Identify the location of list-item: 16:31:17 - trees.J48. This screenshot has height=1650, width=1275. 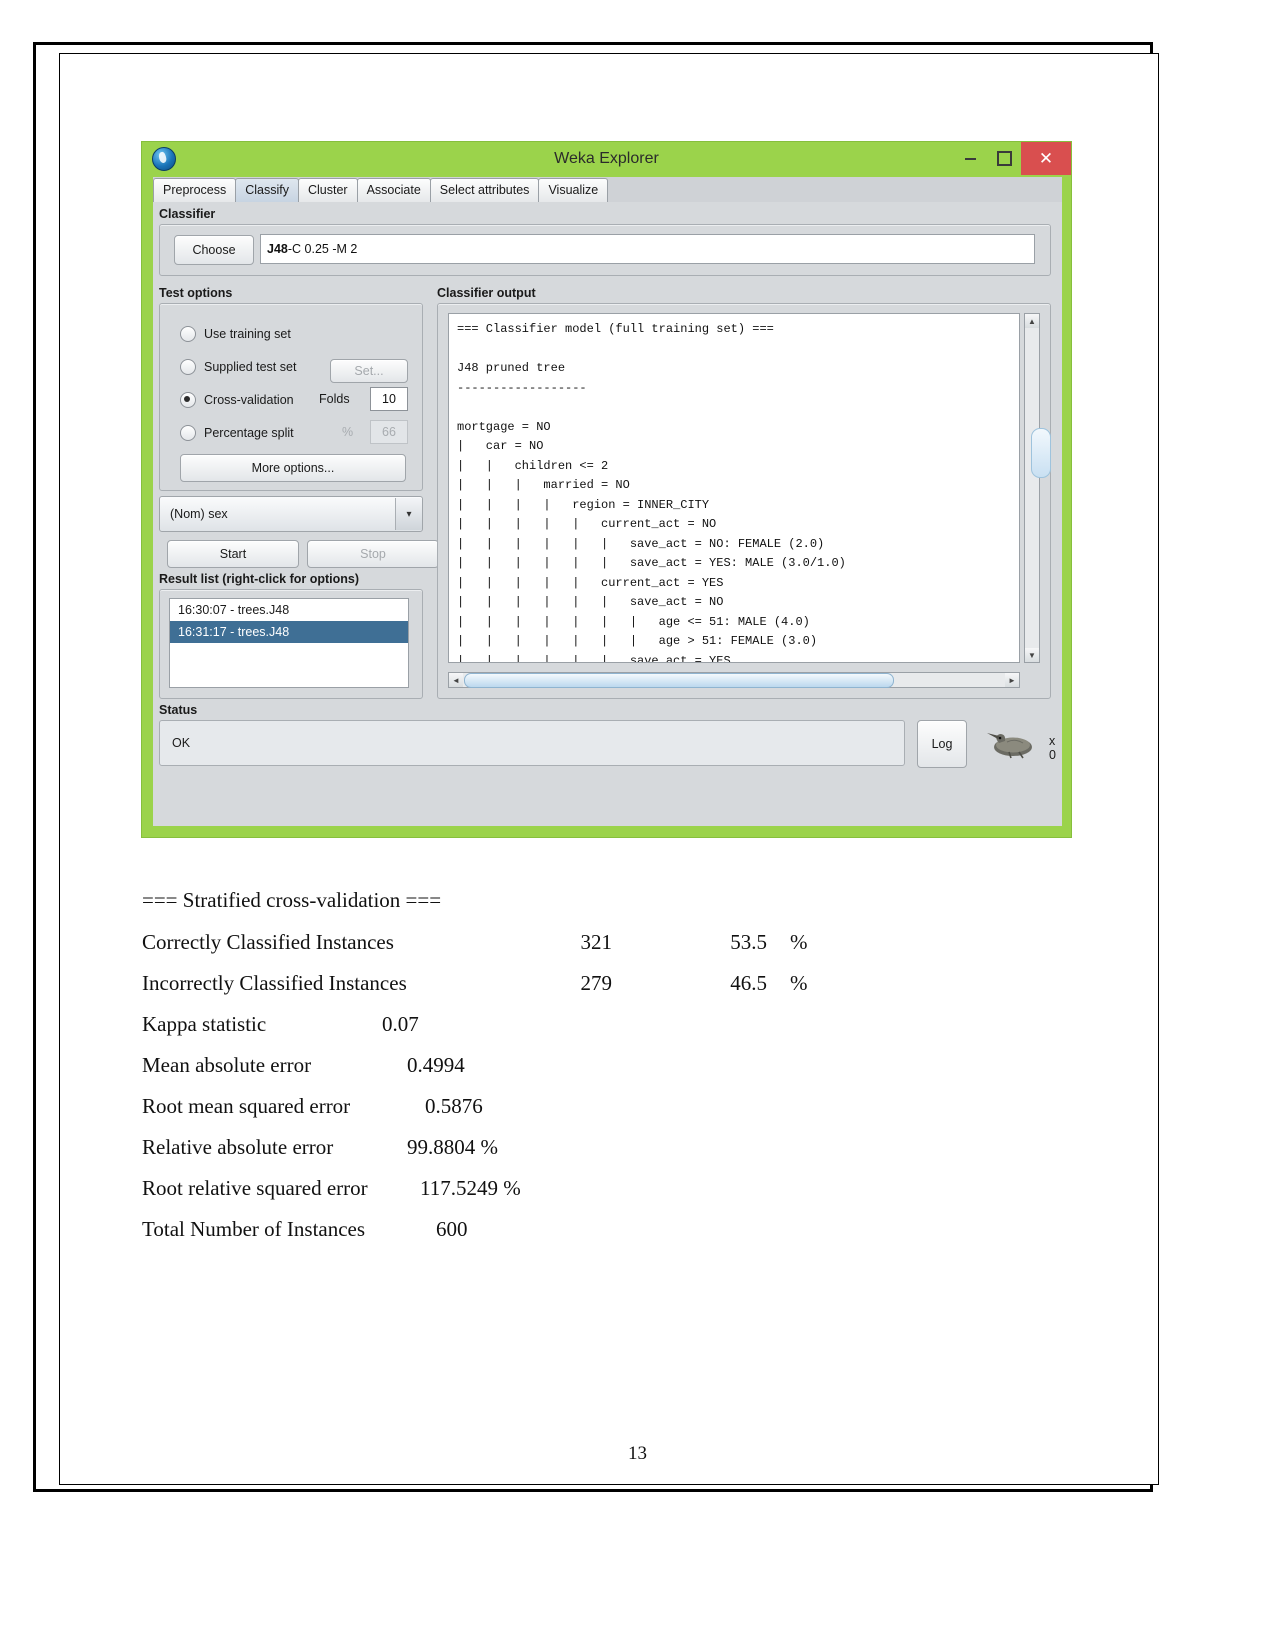
(289, 632).